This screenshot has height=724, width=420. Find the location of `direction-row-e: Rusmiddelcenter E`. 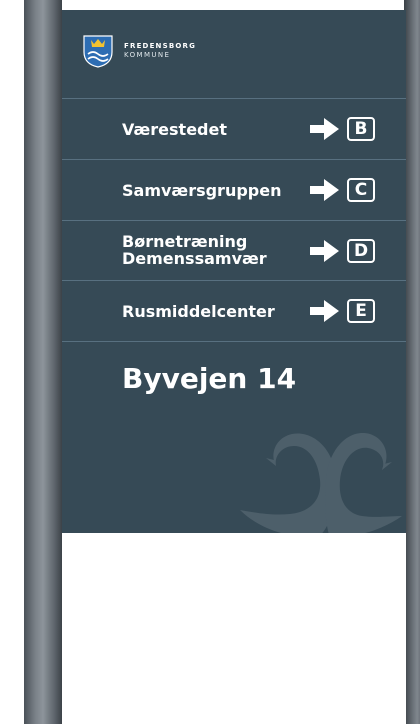

direction-row-e: Rusmiddelcenter E is located at coordinates (234, 311).